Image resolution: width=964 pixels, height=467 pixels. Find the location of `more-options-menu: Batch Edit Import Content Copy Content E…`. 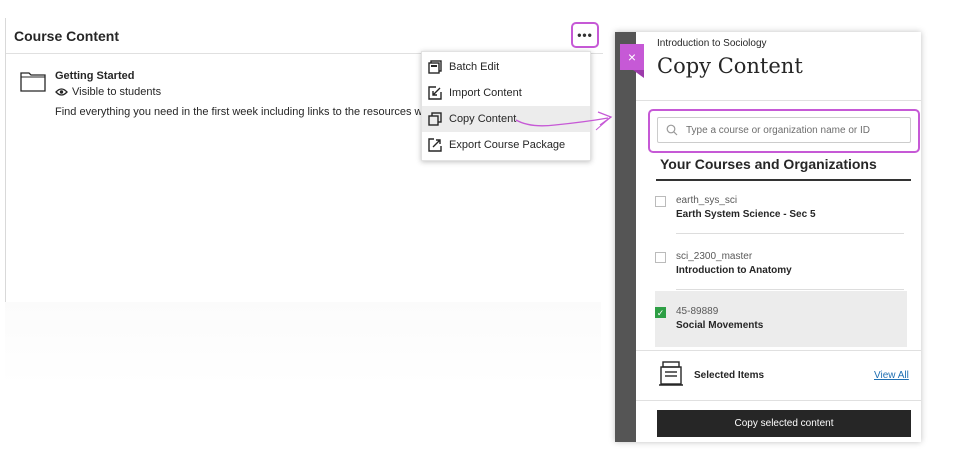

more-options-menu: Batch Edit Import Content Copy Content E… is located at coordinates (506, 106).